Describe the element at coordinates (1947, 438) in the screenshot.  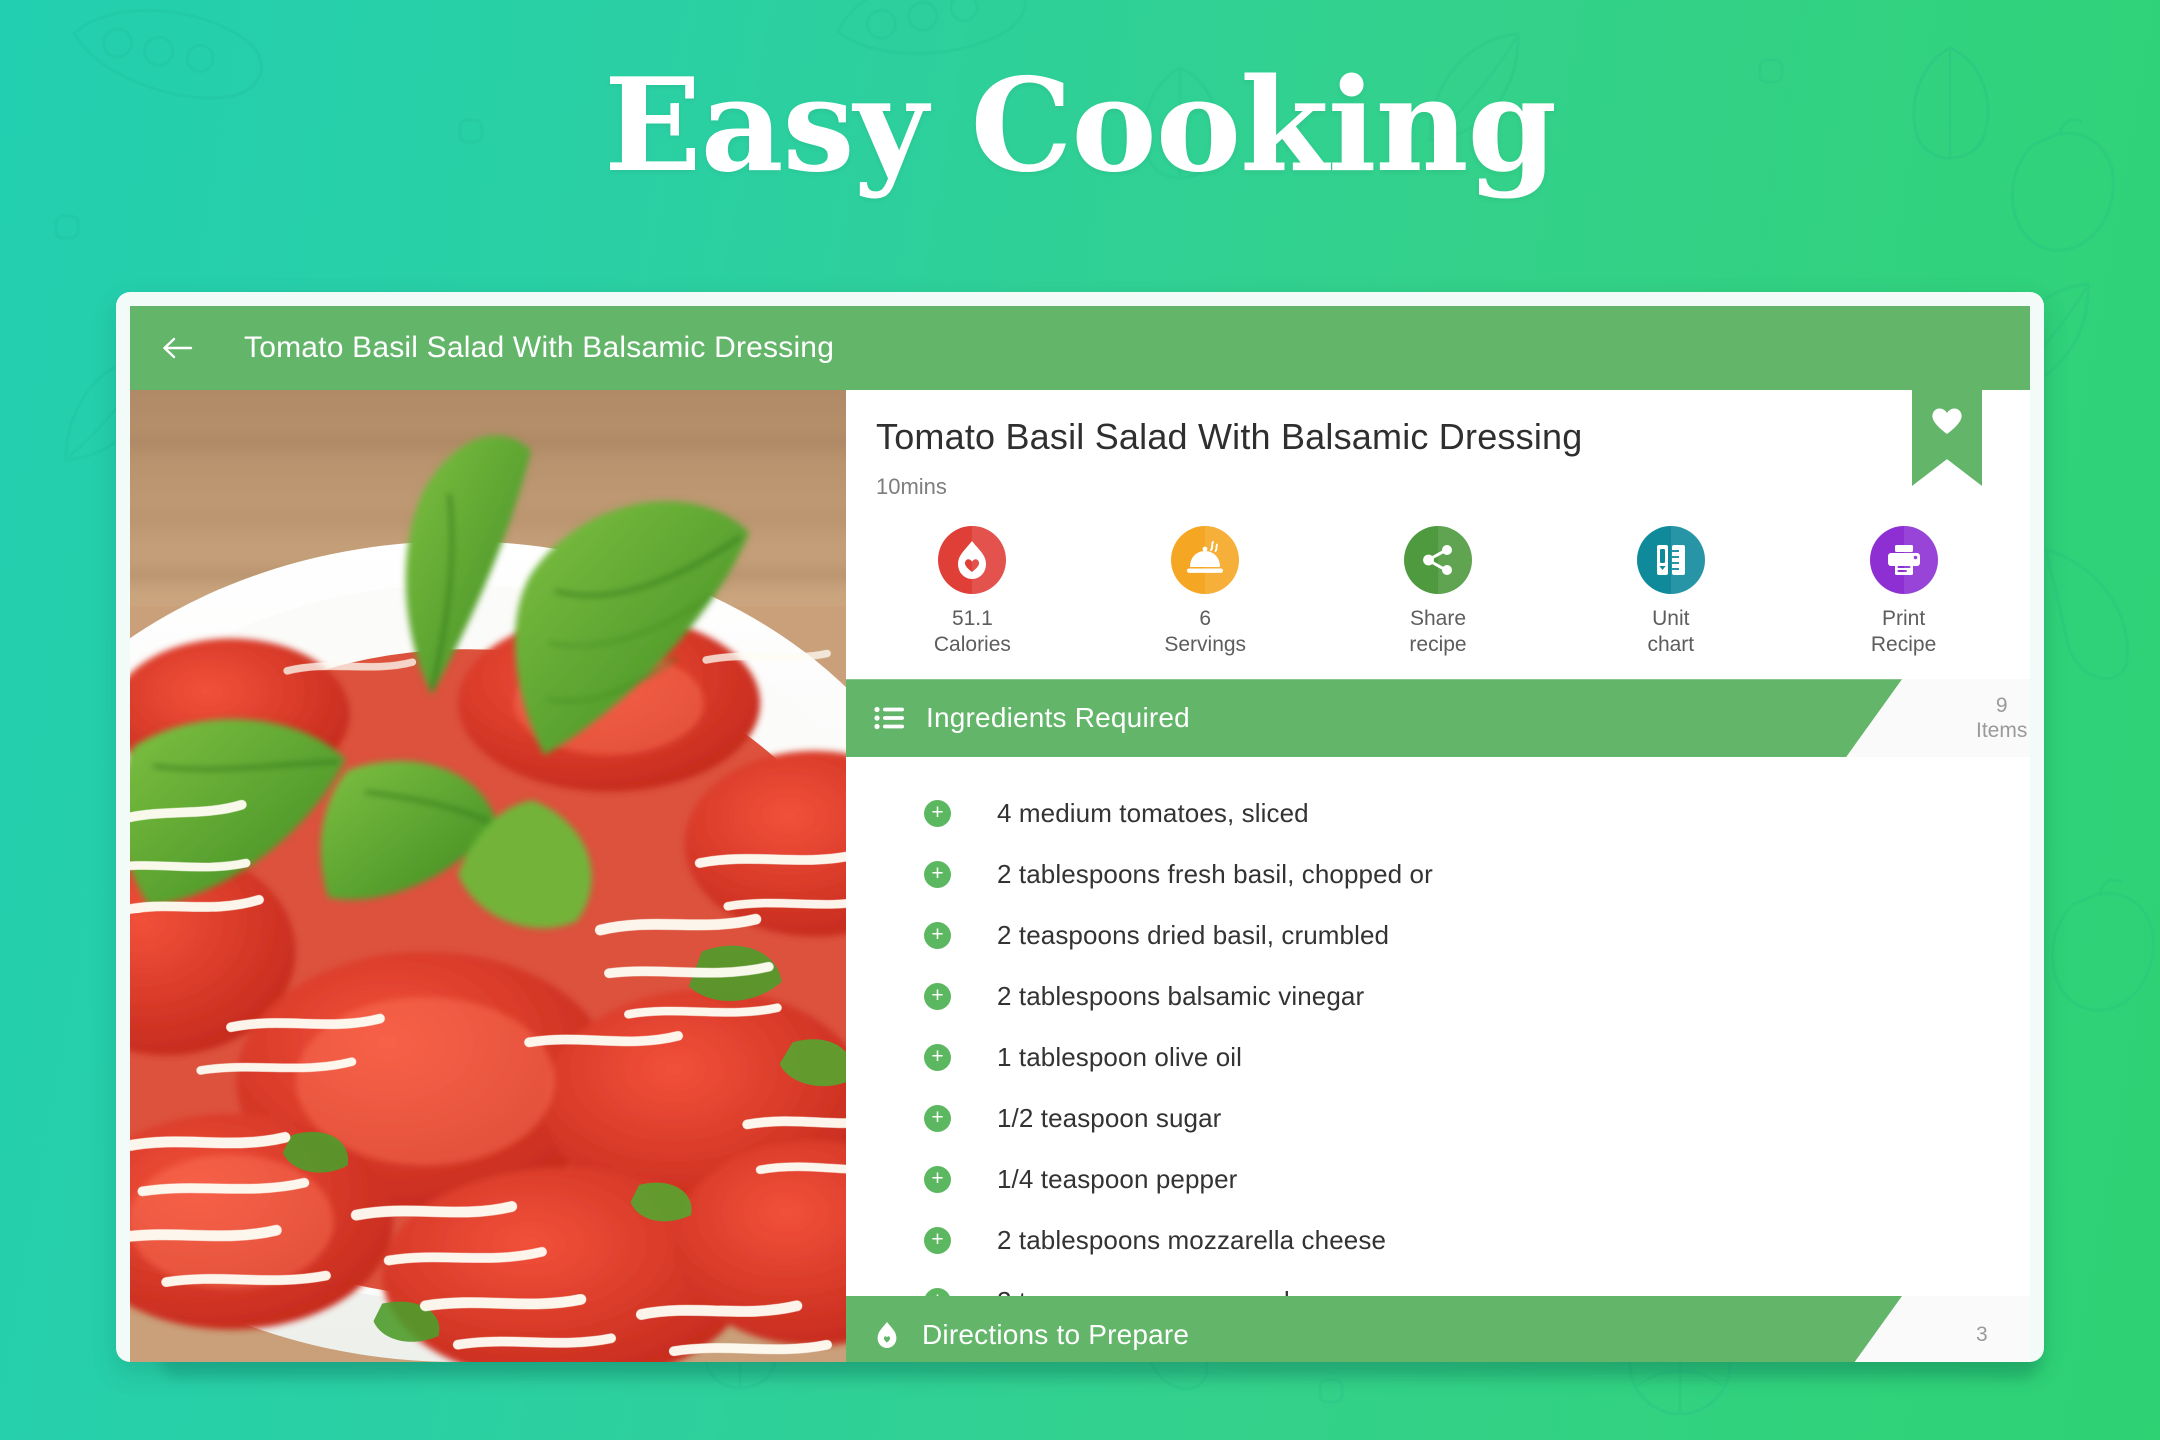
I see `favorite-ribbon-button` at that location.